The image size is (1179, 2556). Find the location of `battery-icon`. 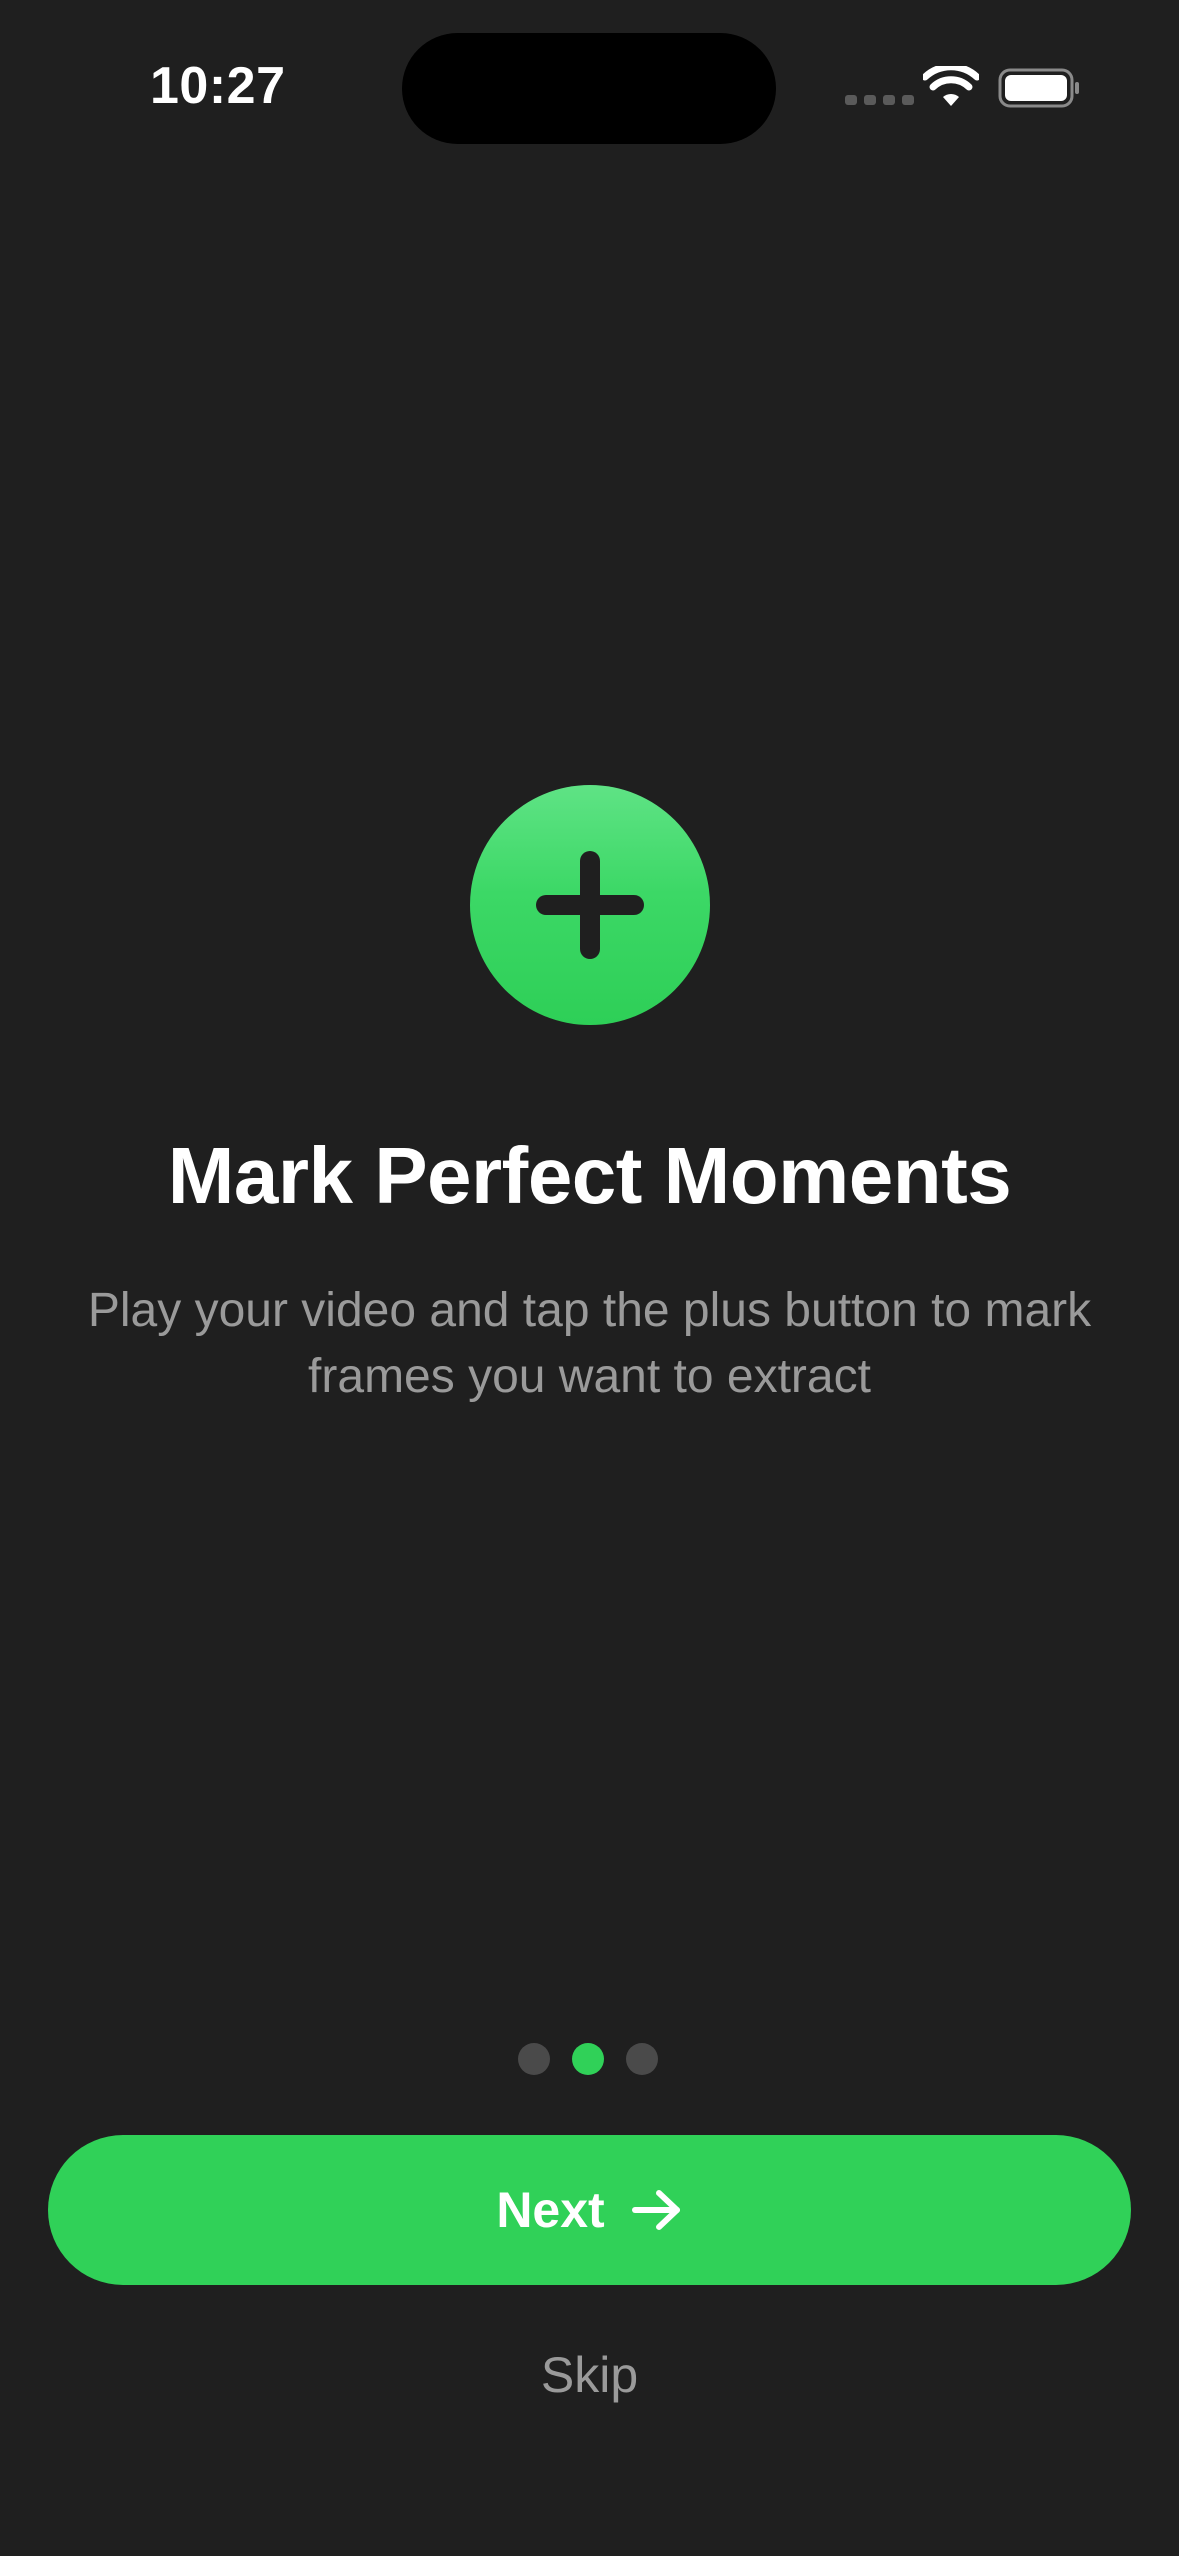

battery-icon is located at coordinates (1038, 88).